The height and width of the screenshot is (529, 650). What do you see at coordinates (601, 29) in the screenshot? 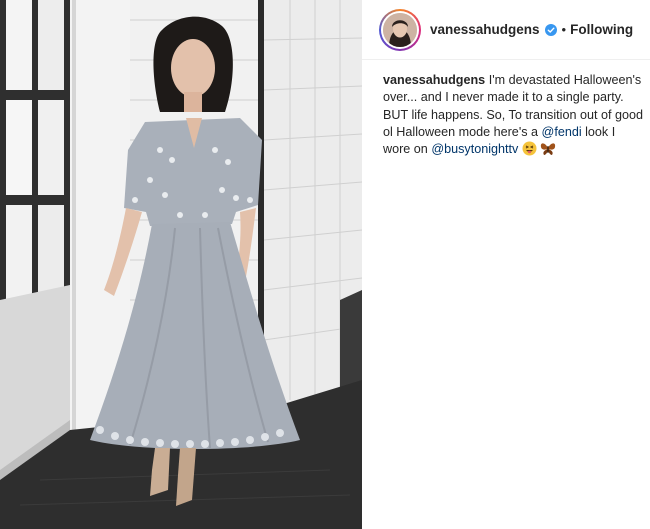
I see `following-button: Following` at bounding box center [601, 29].